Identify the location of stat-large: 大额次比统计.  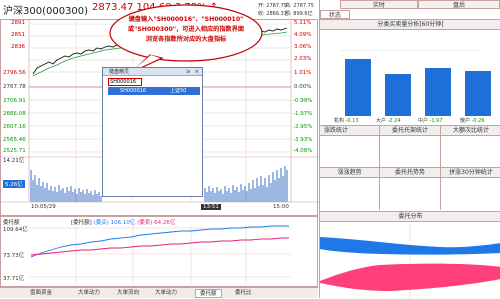
(470, 131).